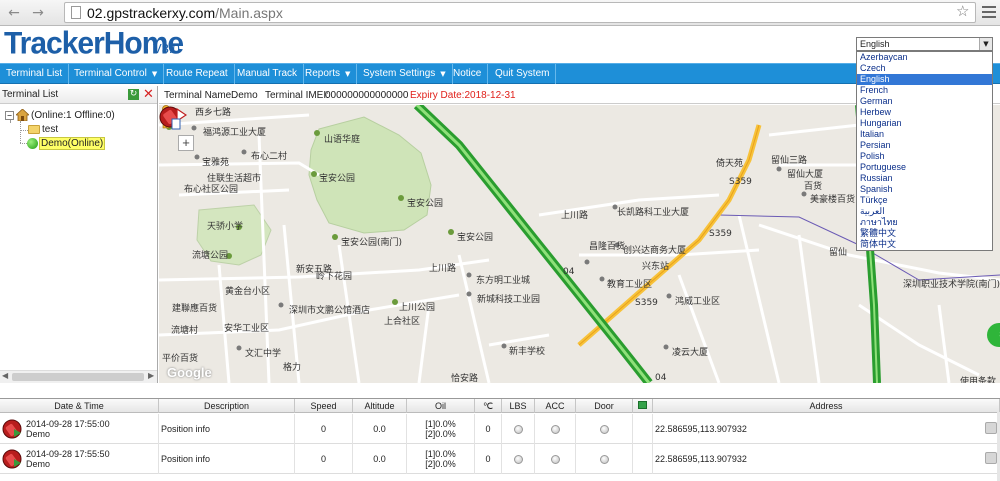 This screenshot has width=1000, height=481. Describe the element at coordinates (924, 233) in the screenshot. I see `language-option: 繁體中文` at that location.